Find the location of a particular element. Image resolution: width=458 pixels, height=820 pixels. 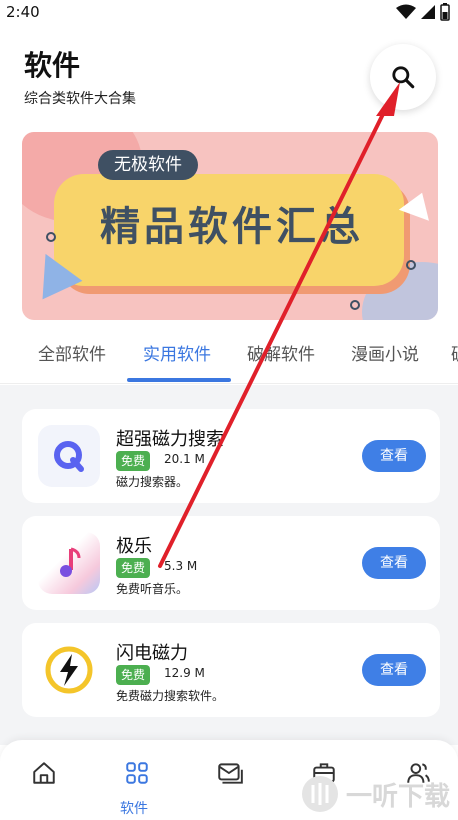

signal-icon is located at coordinates (428, 12).